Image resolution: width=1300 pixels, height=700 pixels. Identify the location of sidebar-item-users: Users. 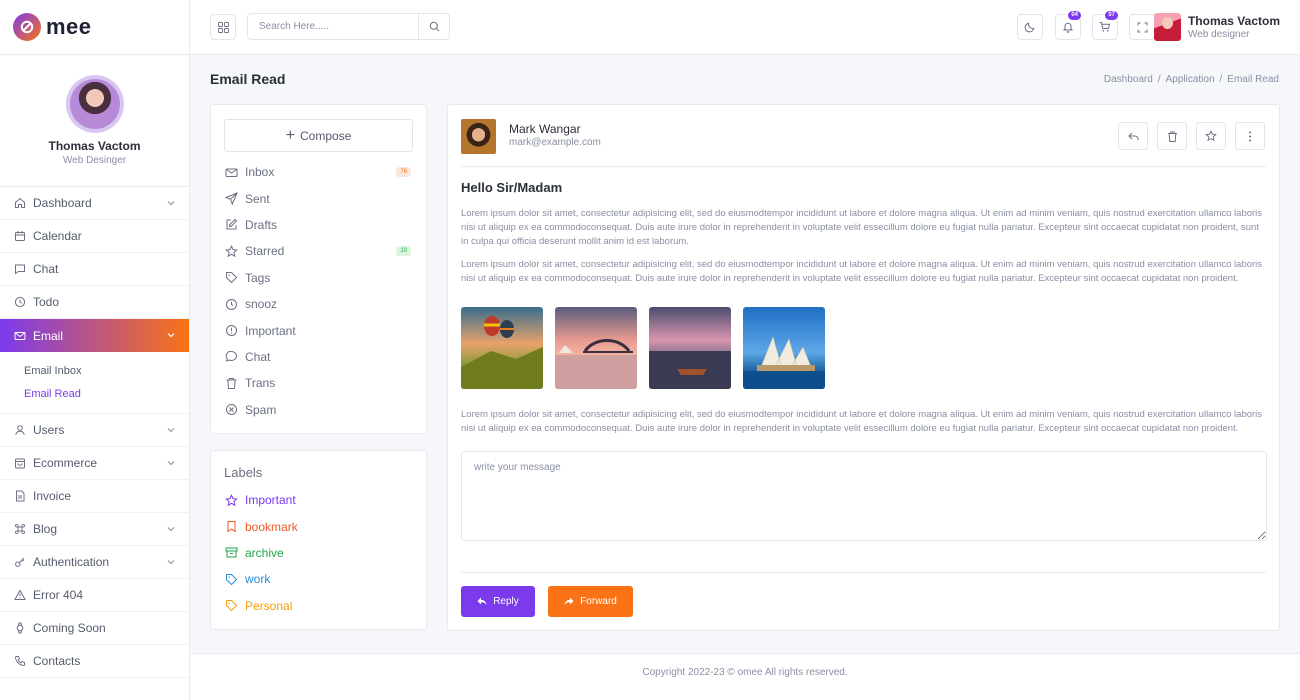
(94, 430).